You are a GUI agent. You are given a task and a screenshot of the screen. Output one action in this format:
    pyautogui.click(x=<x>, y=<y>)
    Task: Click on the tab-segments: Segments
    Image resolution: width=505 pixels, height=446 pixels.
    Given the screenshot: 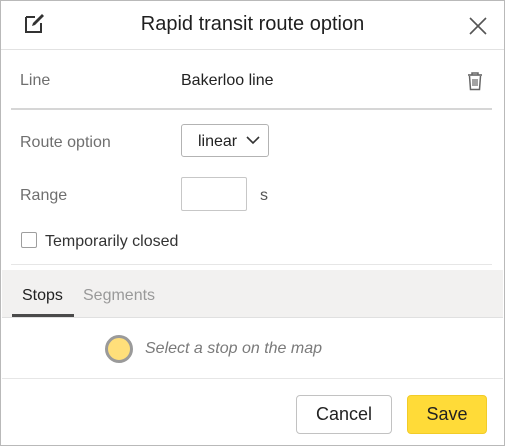 What is the action you would take?
    pyautogui.click(x=119, y=296)
    